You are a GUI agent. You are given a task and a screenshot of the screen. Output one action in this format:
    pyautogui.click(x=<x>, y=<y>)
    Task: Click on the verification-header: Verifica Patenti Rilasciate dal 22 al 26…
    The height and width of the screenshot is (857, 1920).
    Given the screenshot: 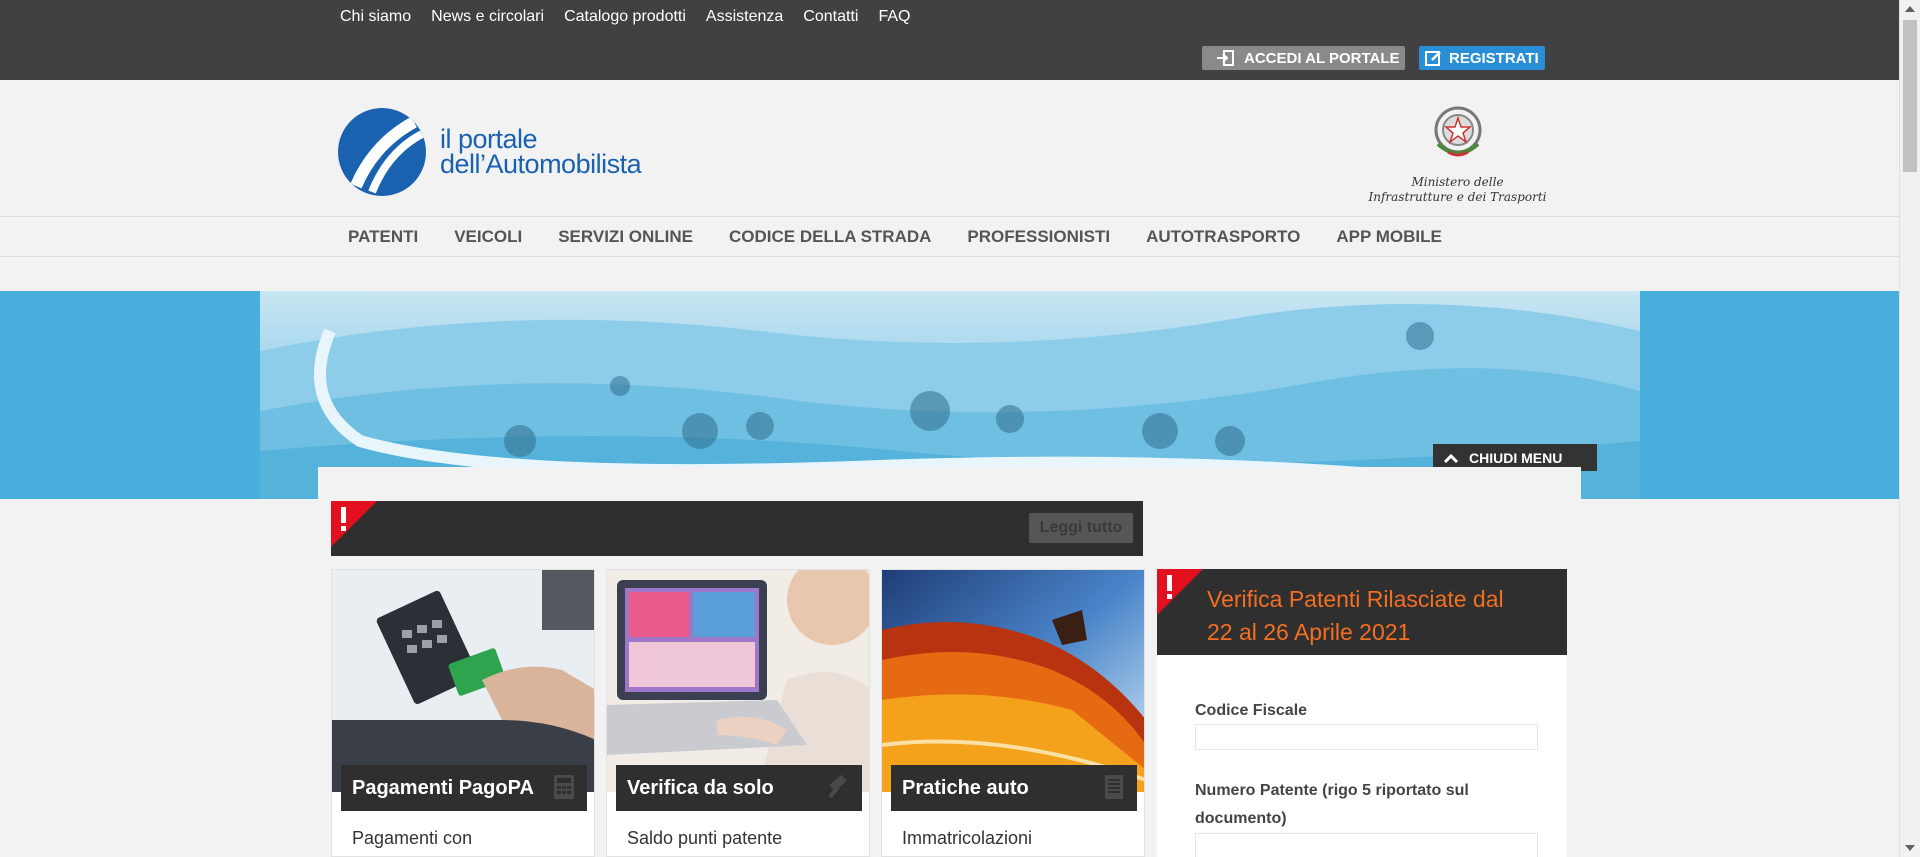 What is the action you would take?
    pyautogui.click(x=1362, y=612)
    